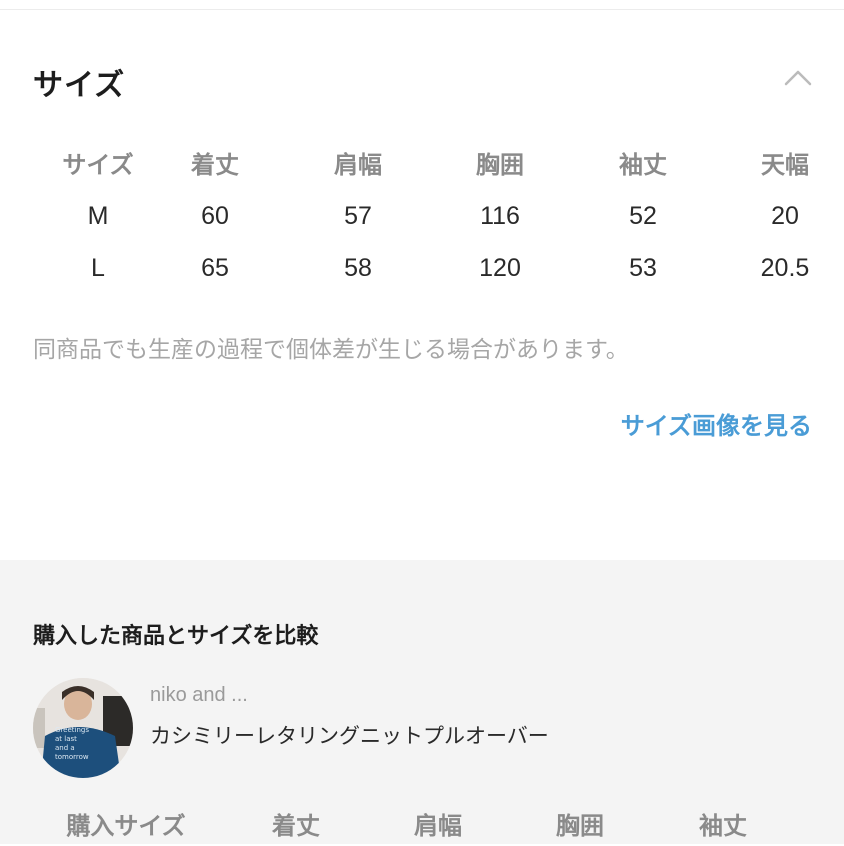 The width and height of the screenshot is (844, 846). What do you see at coordinates (422, 268) in the screenshot?
I see `table-row: L 65 58 120 53 20.5` at bounding box center [422, 268].